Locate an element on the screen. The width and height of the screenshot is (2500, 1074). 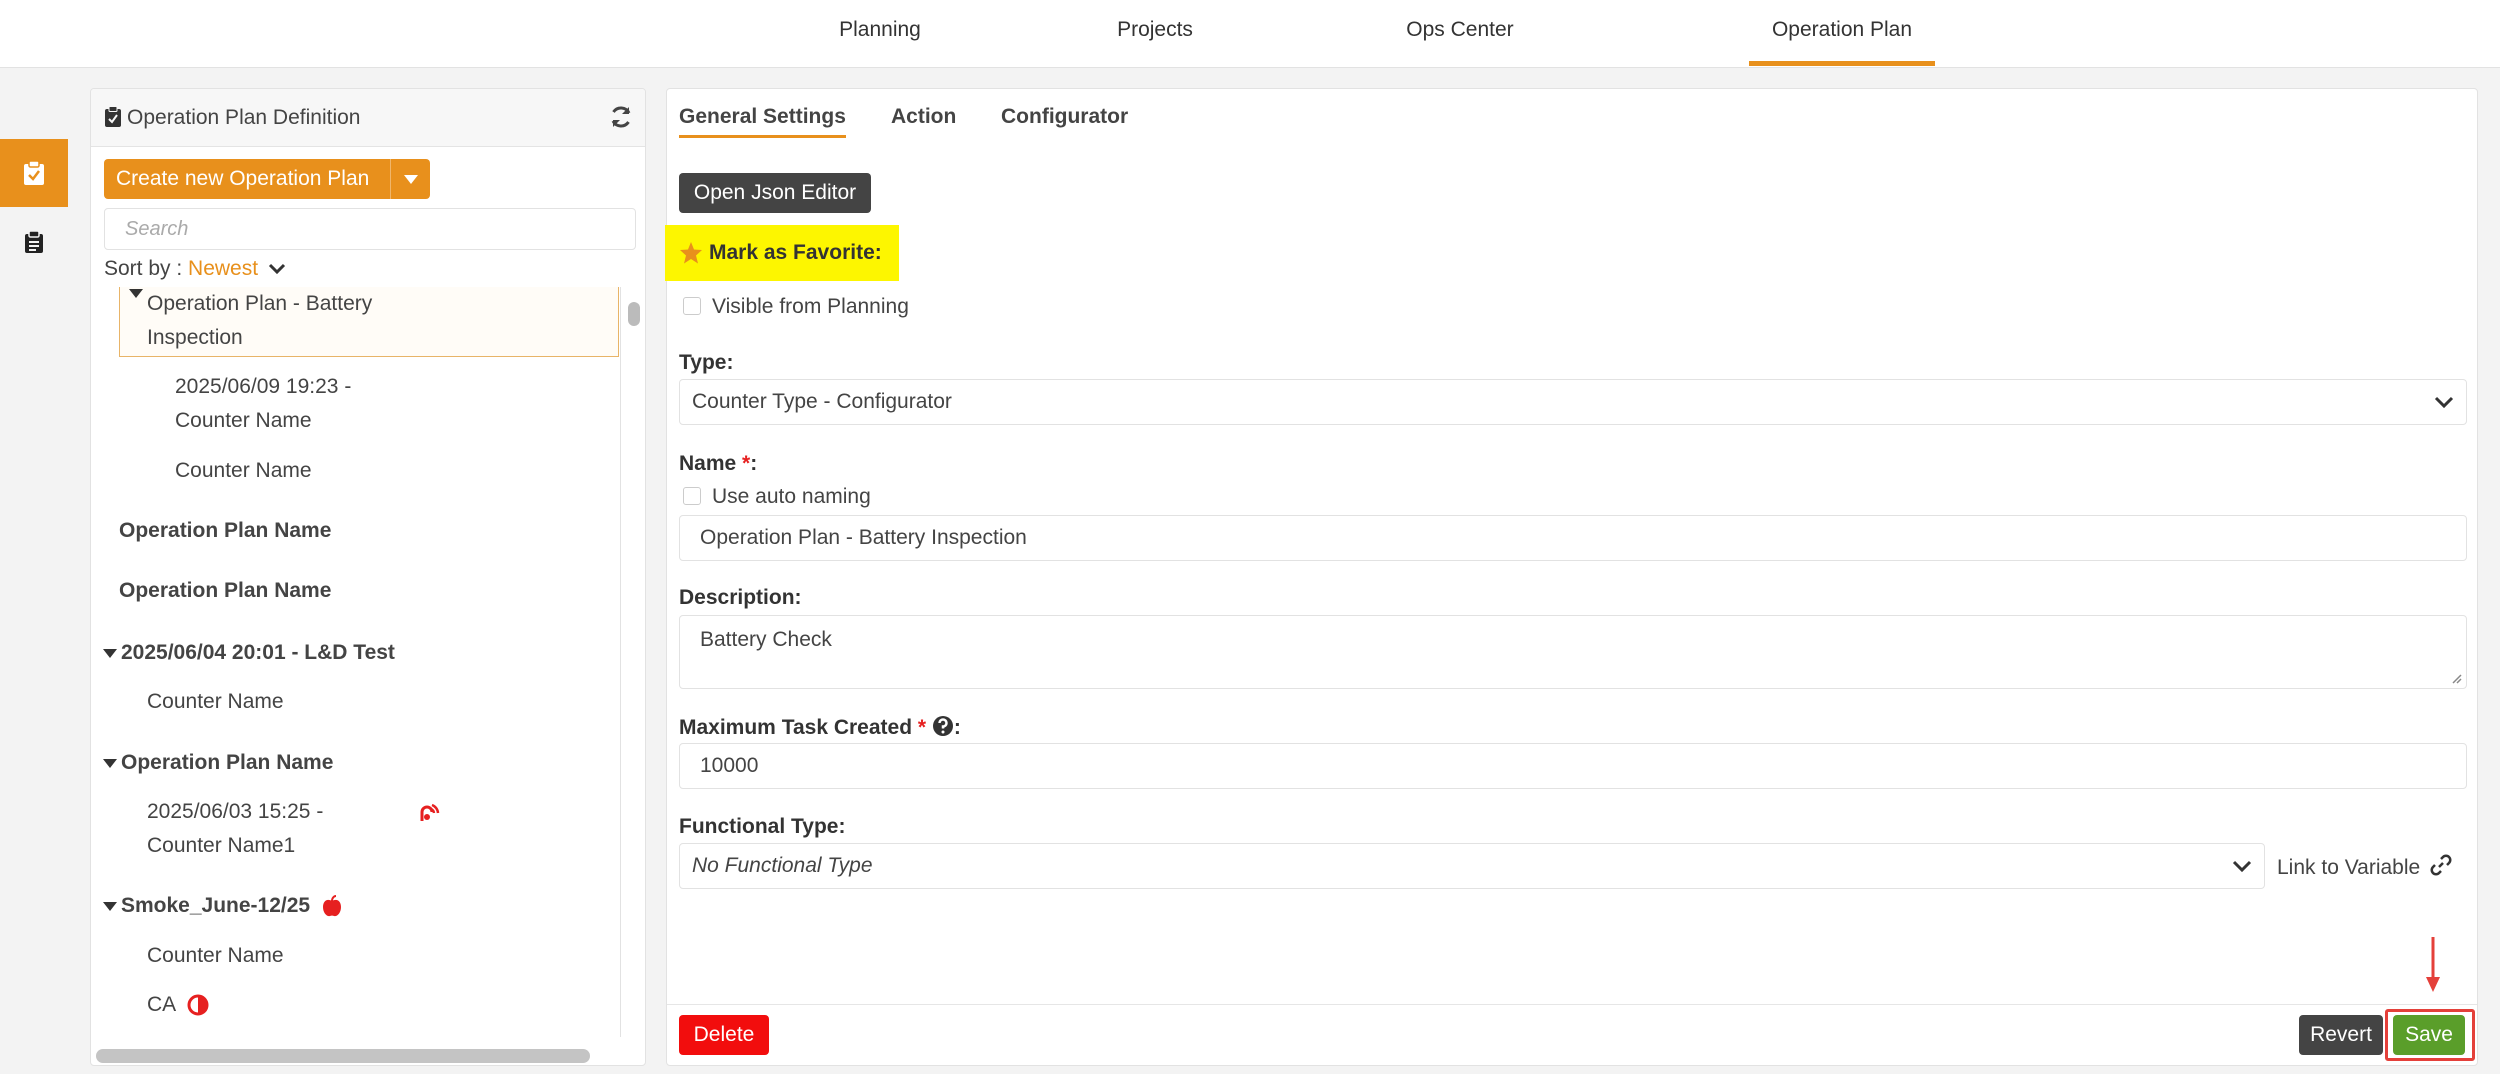
create-operation-plan-button: Create new Operation Plan is located at coordinates (267, 179).